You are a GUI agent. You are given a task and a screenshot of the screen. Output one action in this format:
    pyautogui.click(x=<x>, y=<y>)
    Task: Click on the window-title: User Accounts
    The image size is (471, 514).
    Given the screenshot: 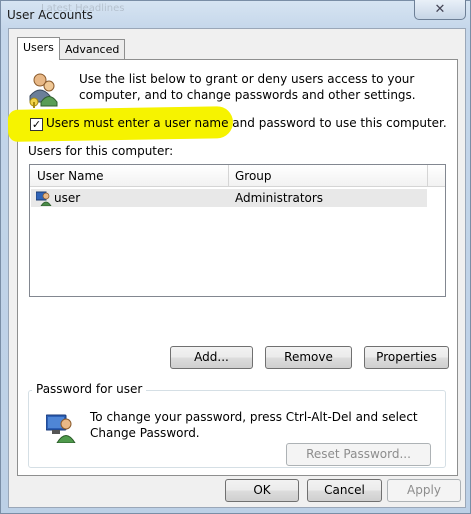 What is the action you would take?
    pyautogui.click(x=50, y=15)
    